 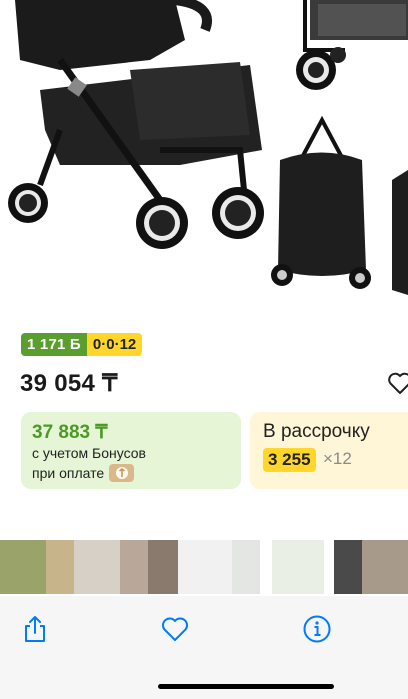 I want to click on payment-app-icon, so click(x=121, y=473).